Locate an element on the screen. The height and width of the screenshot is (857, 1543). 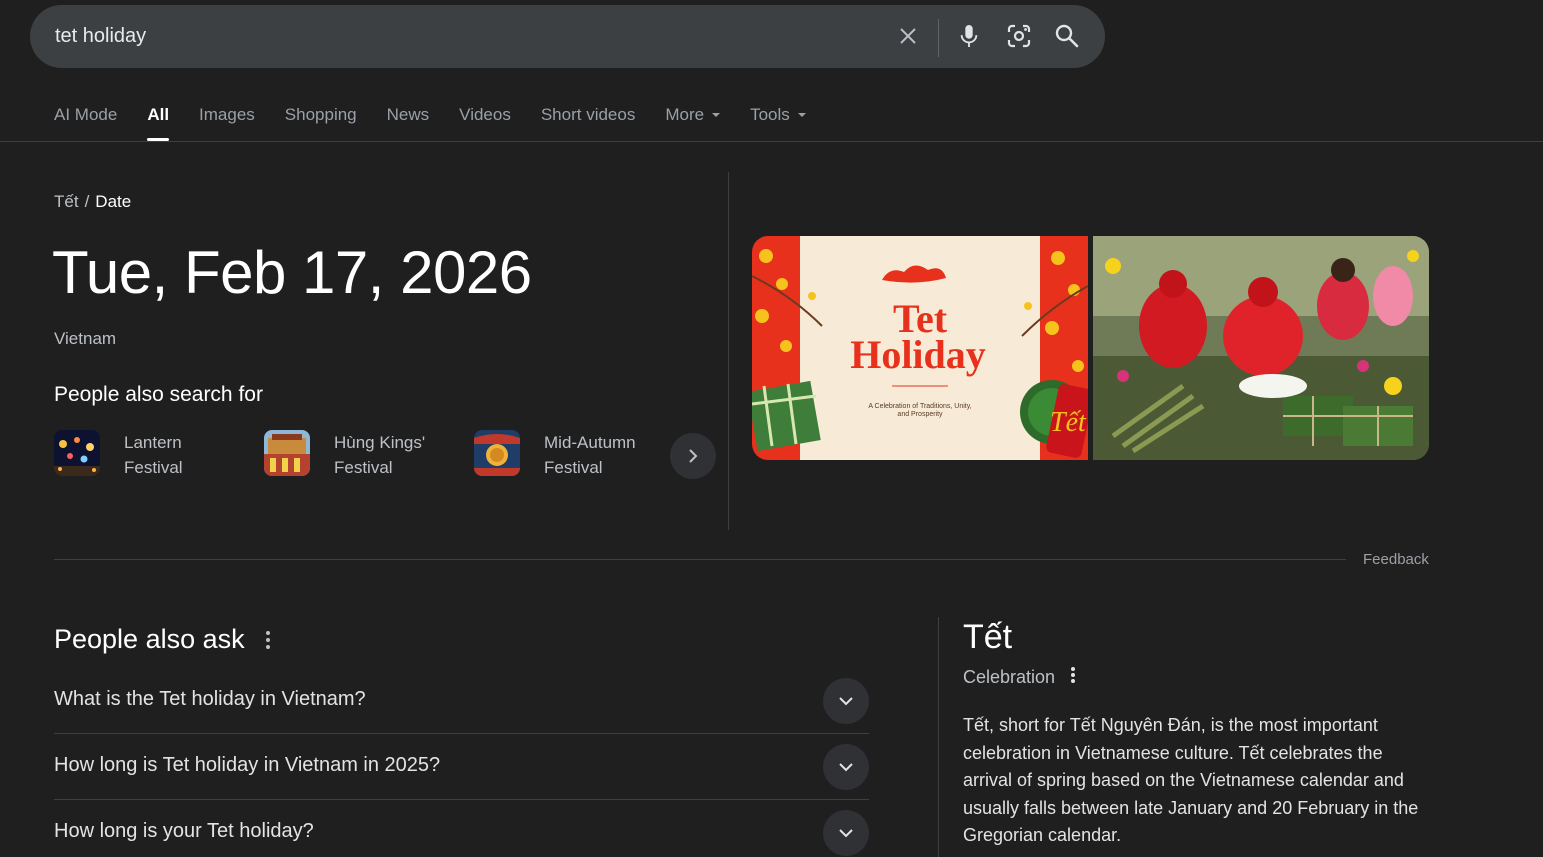
tab-videos: Videos is located at coordinates (485, 122).